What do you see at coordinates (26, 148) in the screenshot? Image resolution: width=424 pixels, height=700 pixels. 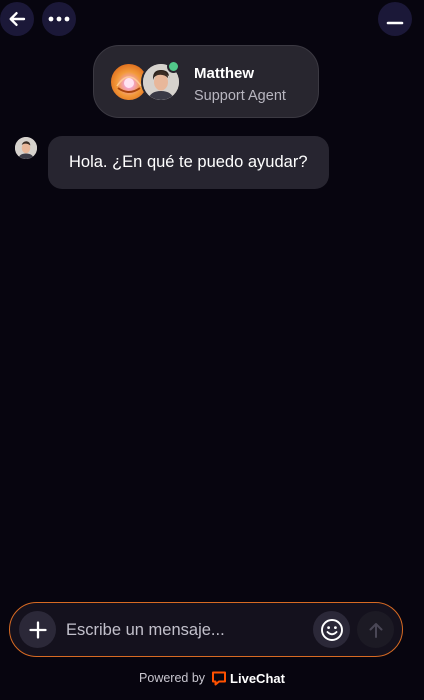 I see `message-sender-avatar` at bounding box center [26, 148].